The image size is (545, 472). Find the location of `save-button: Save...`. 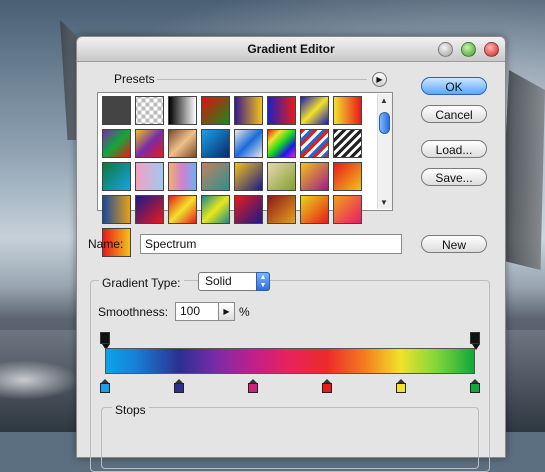

save-button: Save... is located at coordinates (454, 177).